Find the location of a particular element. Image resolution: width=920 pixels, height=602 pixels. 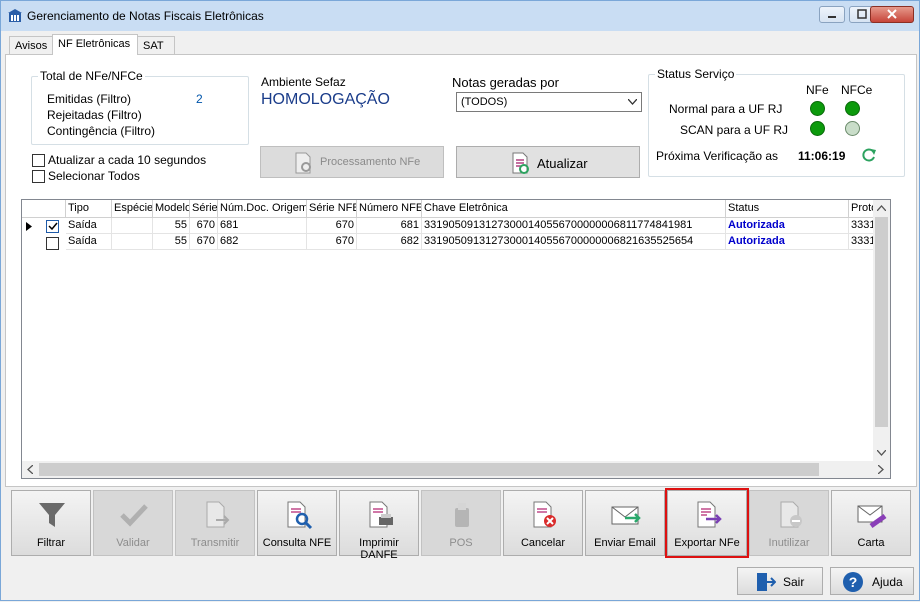

cell-num-doc: 682 is located at coordinates (262, 242).